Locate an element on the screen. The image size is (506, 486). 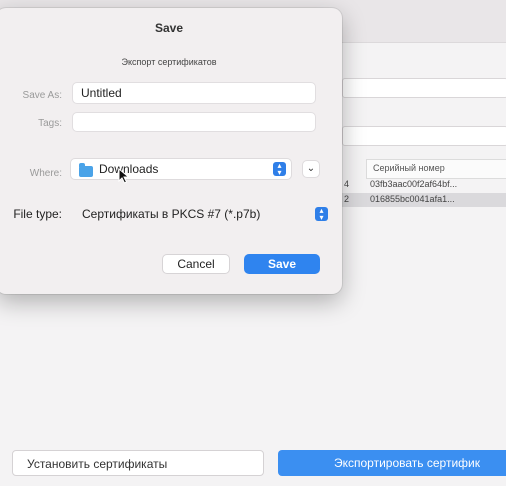
where-popup: Downloads ▴ ▾ is located at coordinates (181, 169).